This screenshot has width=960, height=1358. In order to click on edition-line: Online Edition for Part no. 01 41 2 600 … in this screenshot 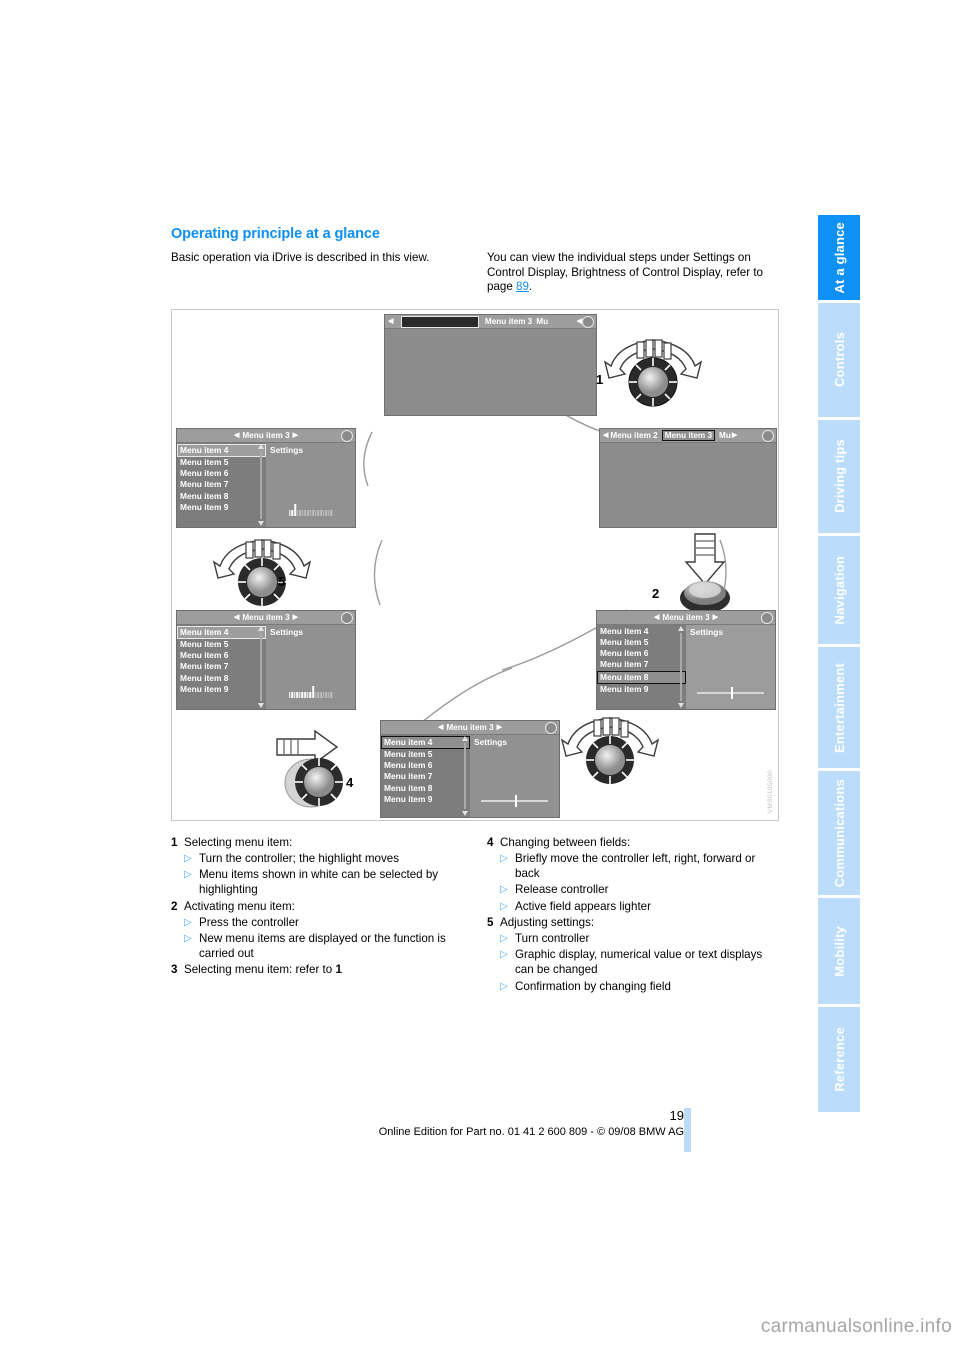, I will do `click(531, 1132)`.